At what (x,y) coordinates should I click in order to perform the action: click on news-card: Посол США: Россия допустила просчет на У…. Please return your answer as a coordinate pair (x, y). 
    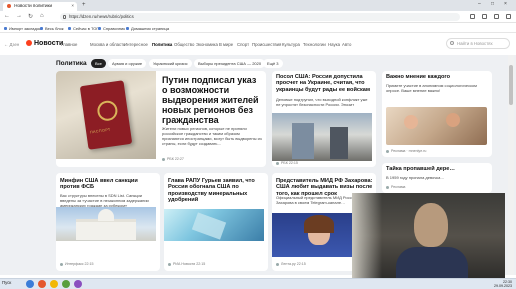
    Looking at the image, I should click on (324, 119).